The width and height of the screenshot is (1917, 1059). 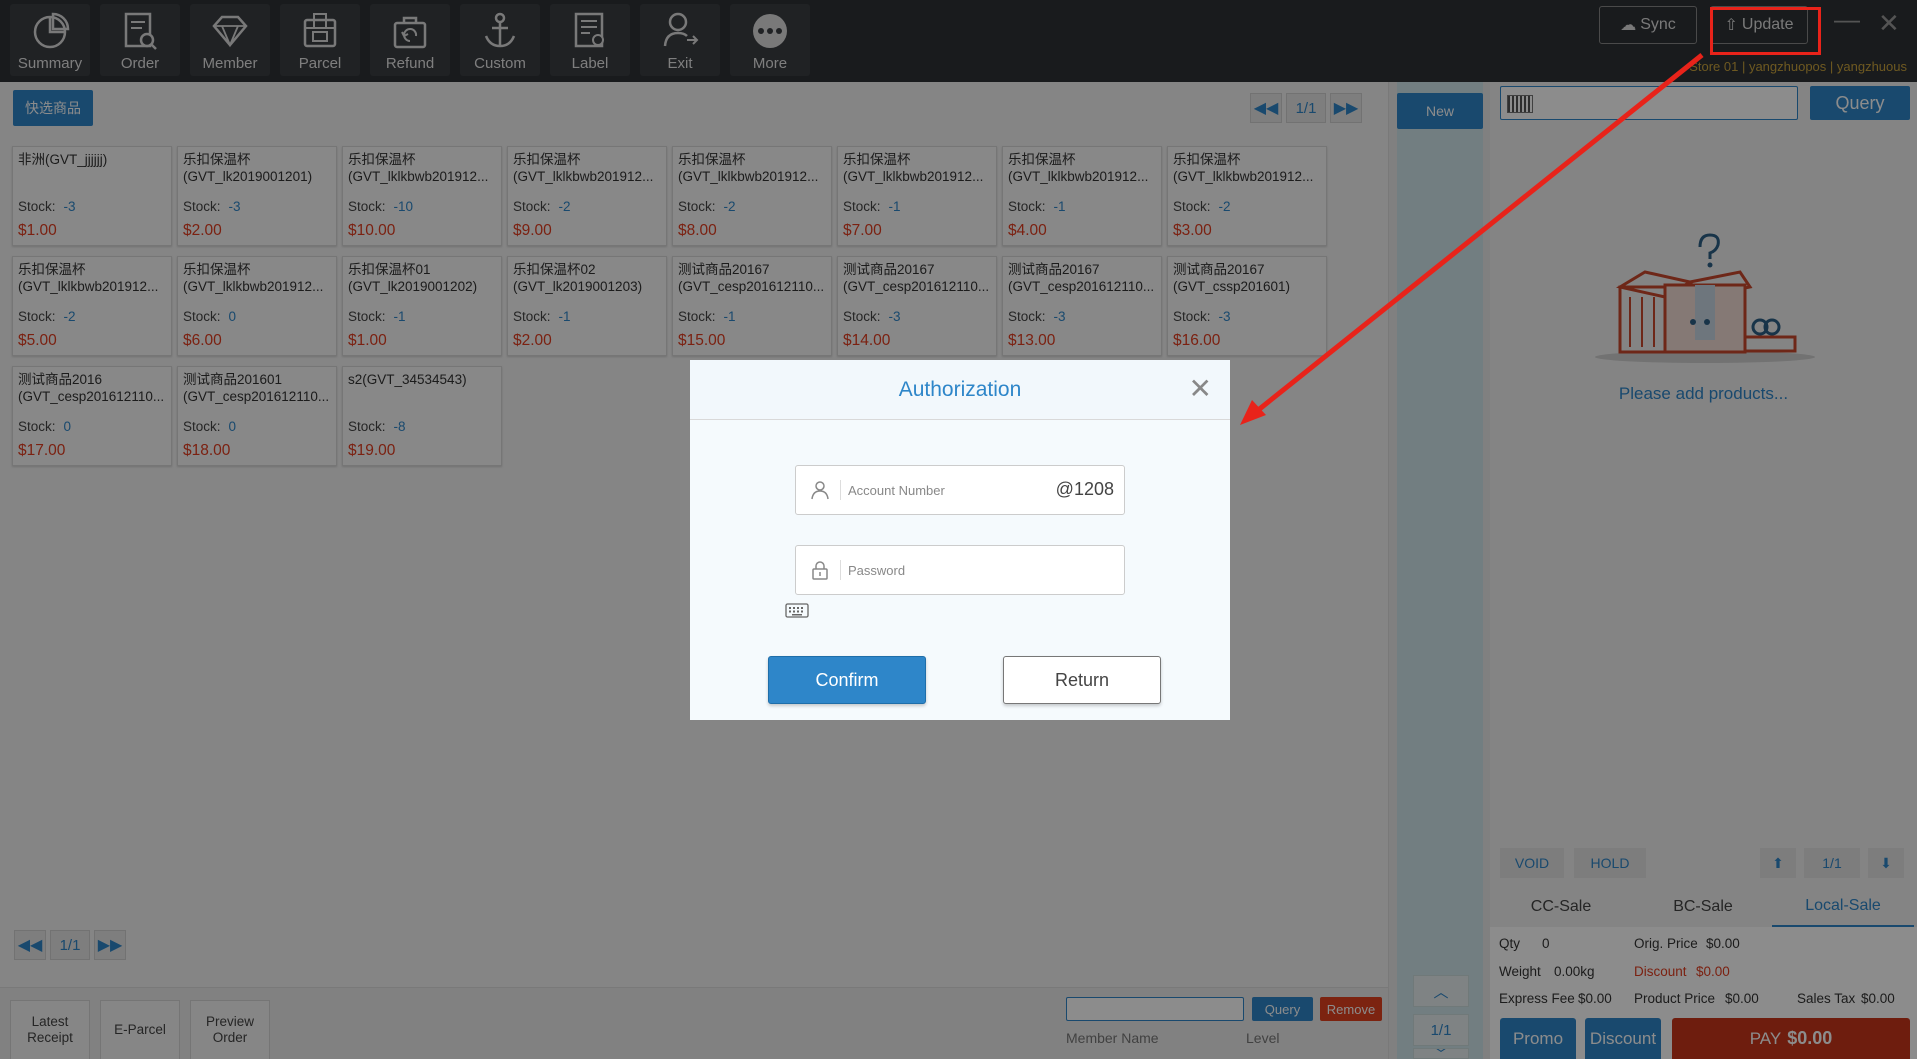 I want to click on account-suffix: @1208, so click(x=1084, y=489).